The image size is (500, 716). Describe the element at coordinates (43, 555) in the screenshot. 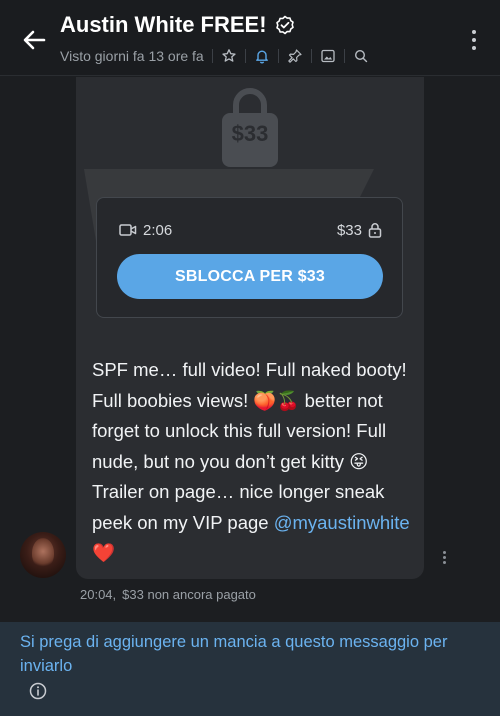

I see `avatar` at that location.